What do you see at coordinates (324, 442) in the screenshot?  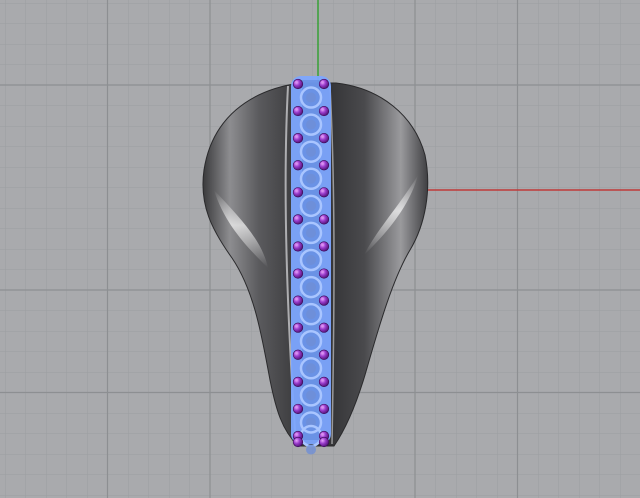 I see `gem-right-end` at bounding box center [324, 442].